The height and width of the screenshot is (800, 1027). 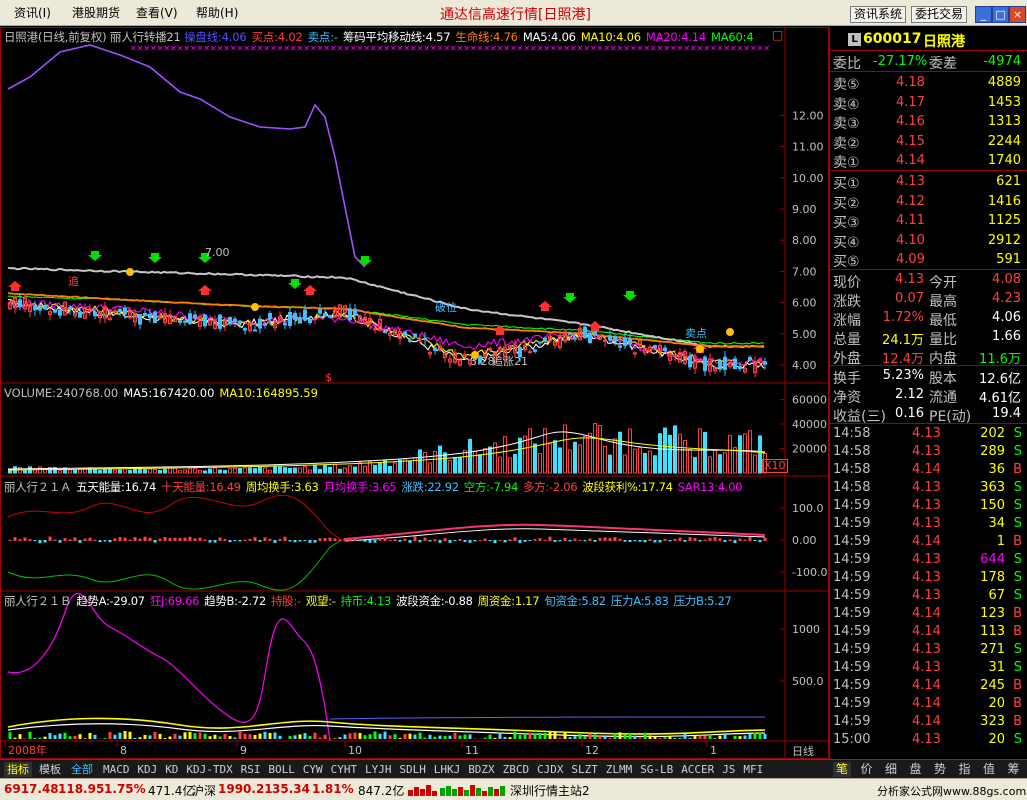 I want to click on stock-header: L 600017 日照港, so click(x=928, y=39).